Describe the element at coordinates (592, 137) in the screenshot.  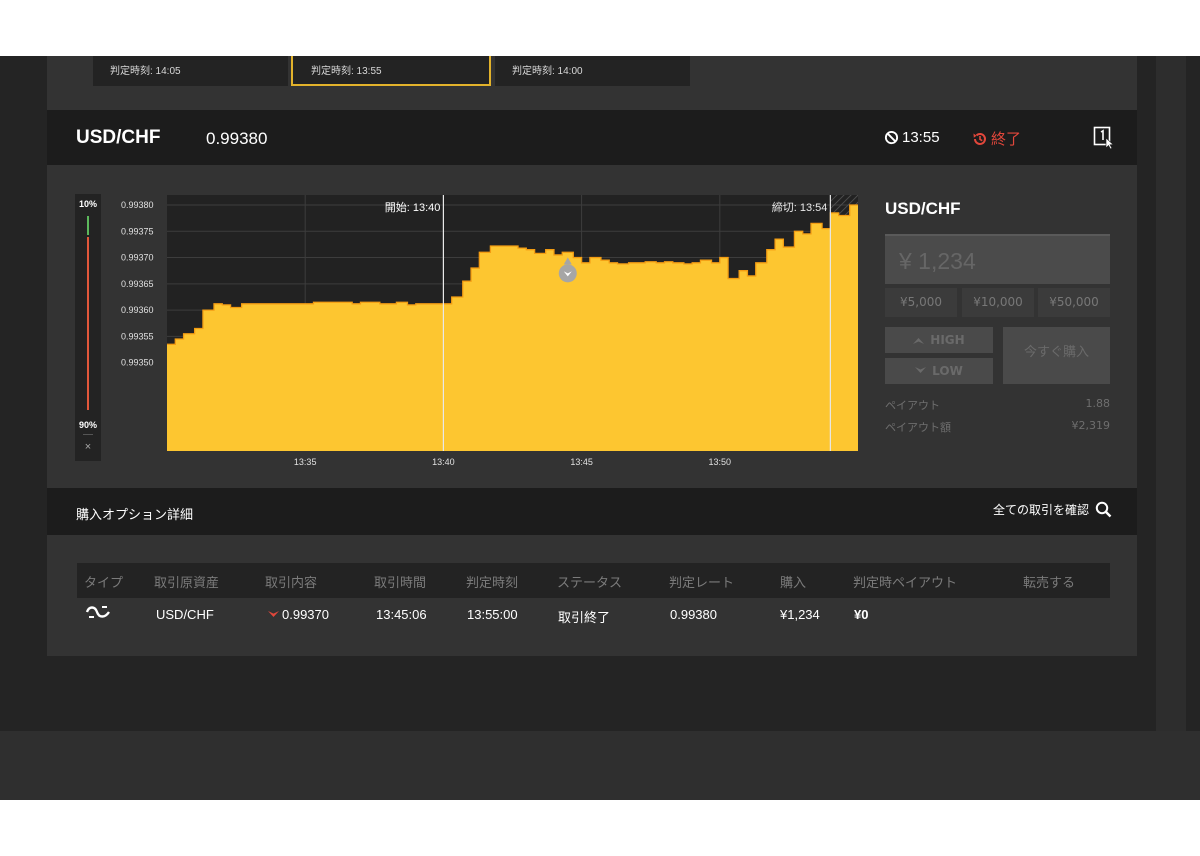
I see `asset-header: USD/CHF 0.99380 13:55 終了` at that location.